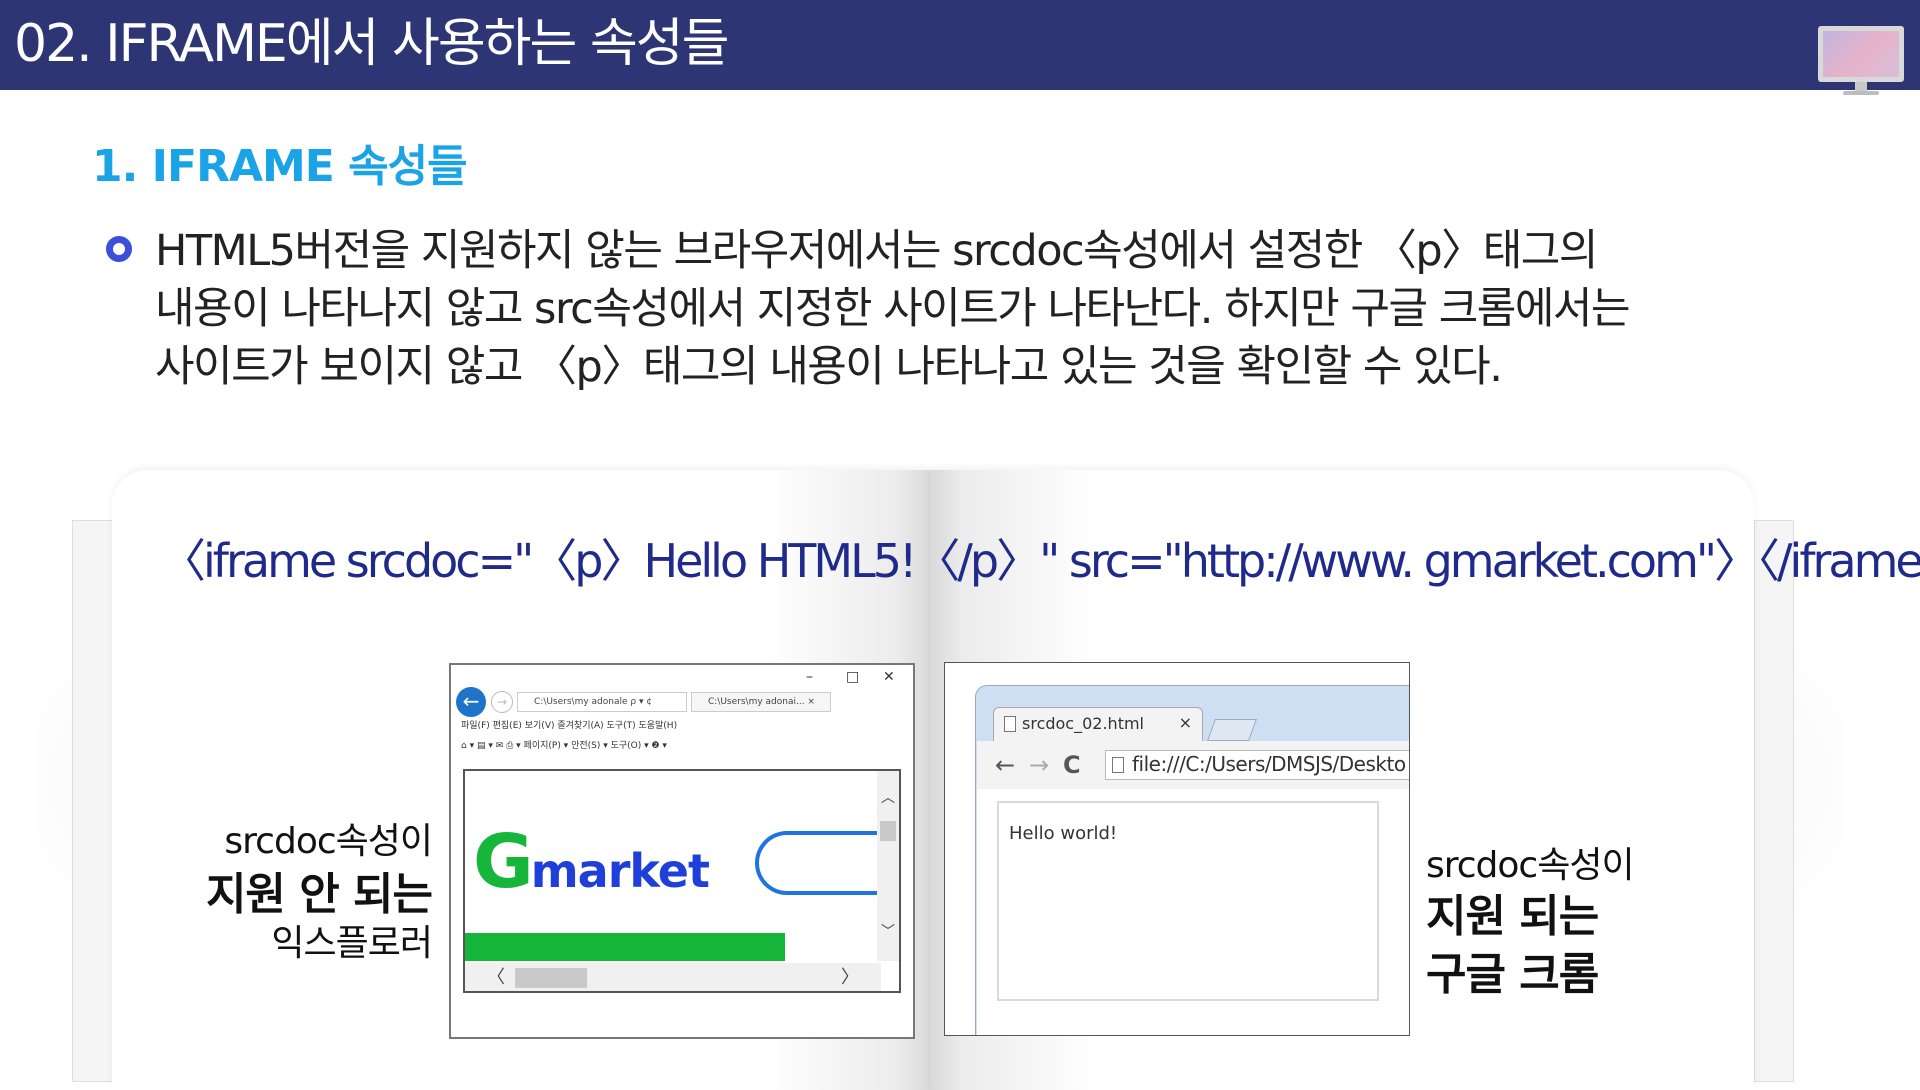 The height and width of the screenshot is (1090, 1920). Describe the element at coordinates (673, 977) in the screenshot. I see `ie-horizontal-scrollbar: 〈 〉` at that location.